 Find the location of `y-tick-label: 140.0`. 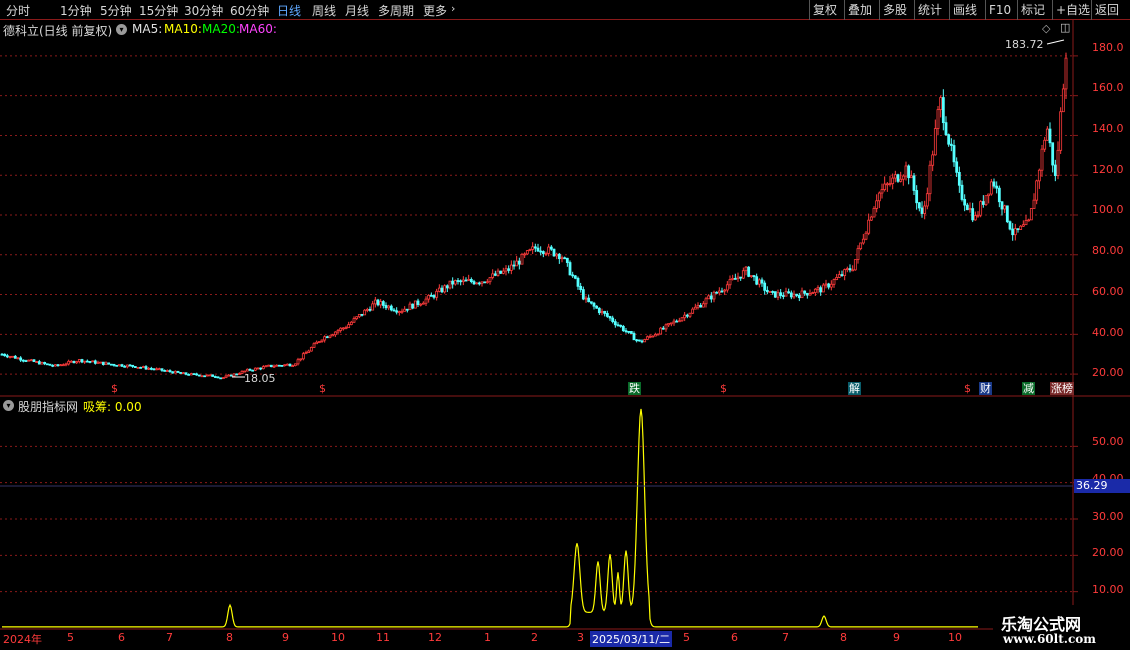

y-tick-label: 140.0 is located at coordinates (1108, 128).